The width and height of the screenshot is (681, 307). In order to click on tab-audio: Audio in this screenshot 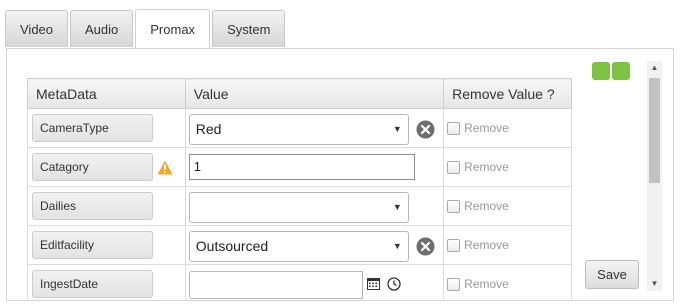, I will do `click(102, 28)`.